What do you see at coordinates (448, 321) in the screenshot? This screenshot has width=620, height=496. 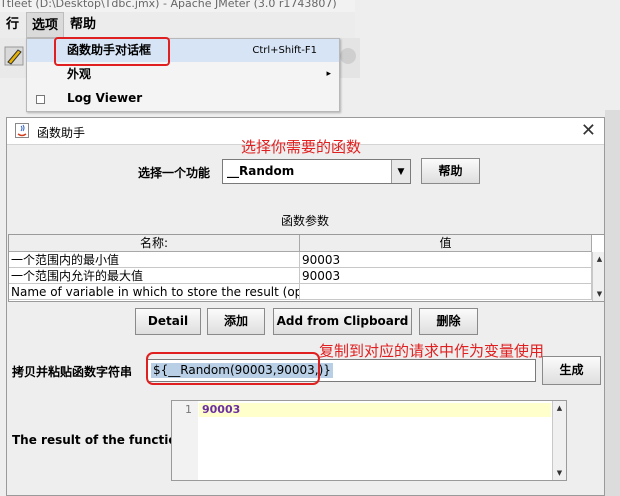 I see `delete-button: 删除` at bounding box center [448, 321].